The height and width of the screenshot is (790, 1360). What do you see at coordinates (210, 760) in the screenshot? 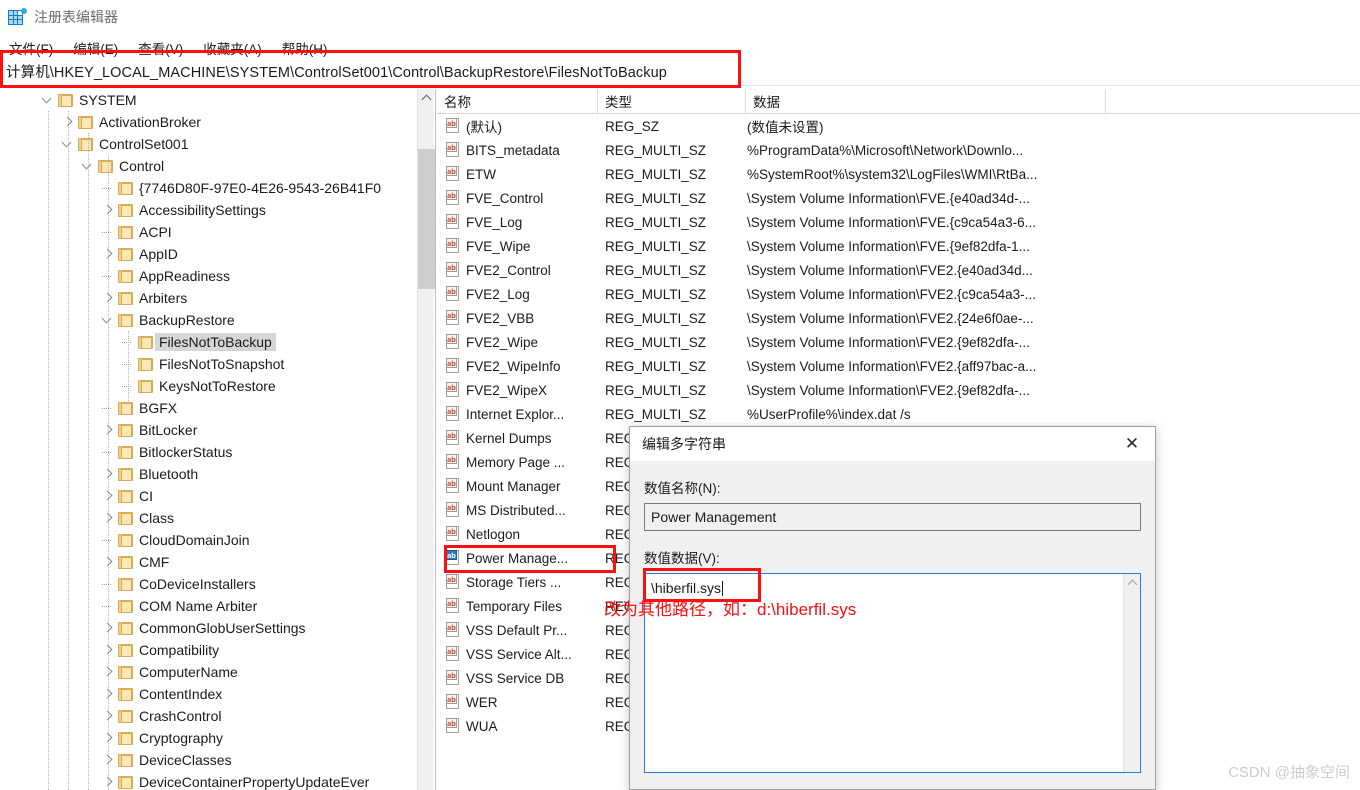
I see `tree-item-deviceclasses: DeviceClasses` at bounding box center [210, 760].